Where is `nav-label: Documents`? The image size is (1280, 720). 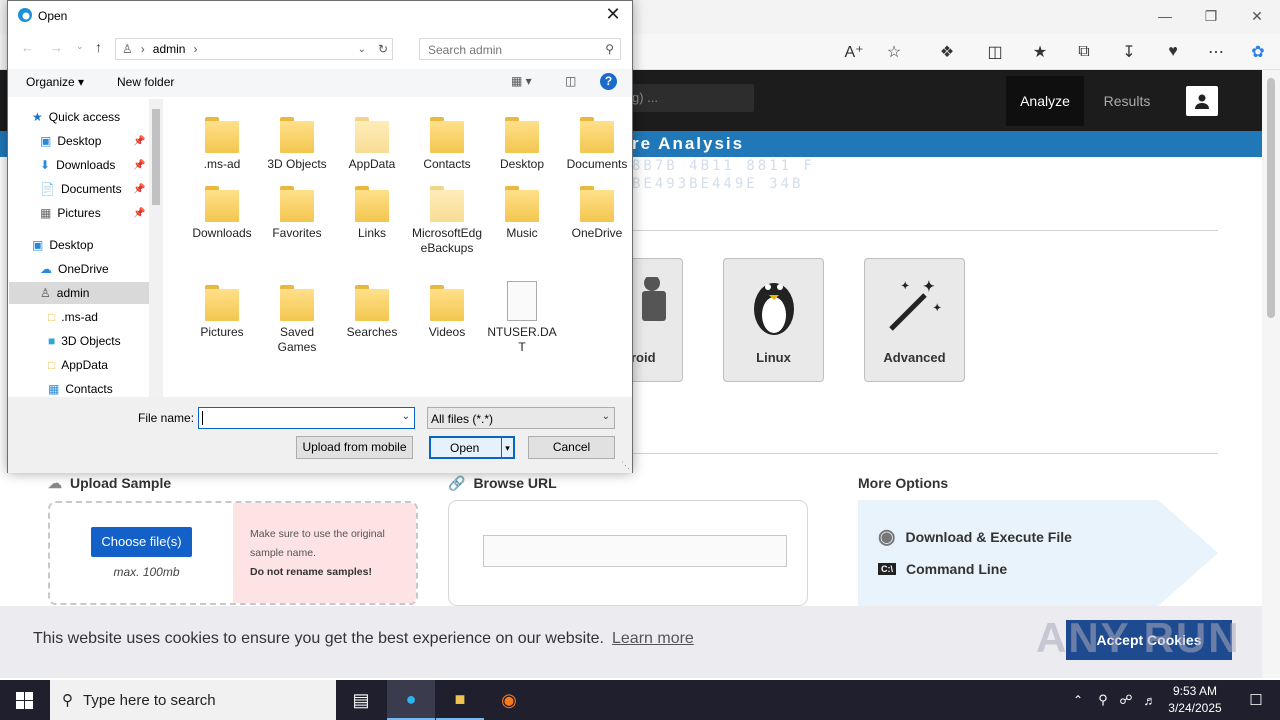 nav-label: Documents is located at coordinates (91, 189).